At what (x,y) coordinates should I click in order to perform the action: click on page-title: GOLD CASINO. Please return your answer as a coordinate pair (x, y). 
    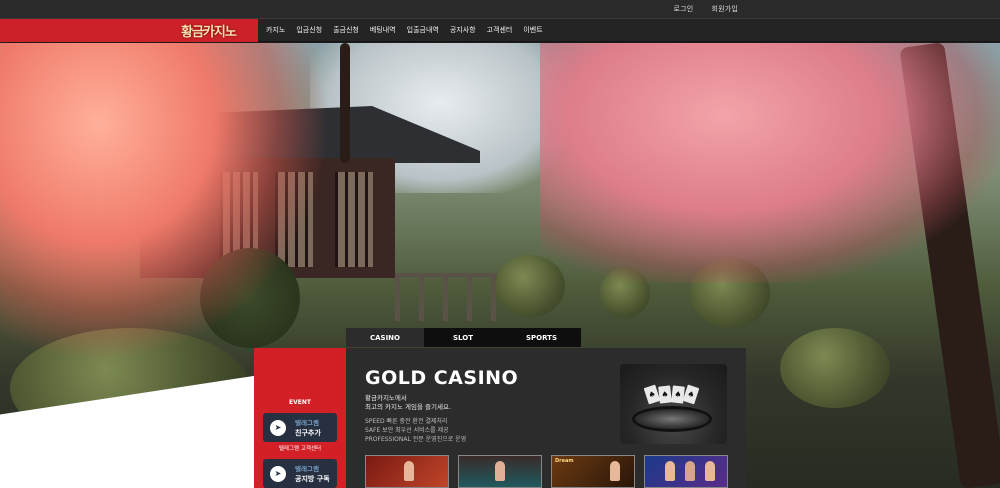
    Looking at the image, I should click on (442, 378).